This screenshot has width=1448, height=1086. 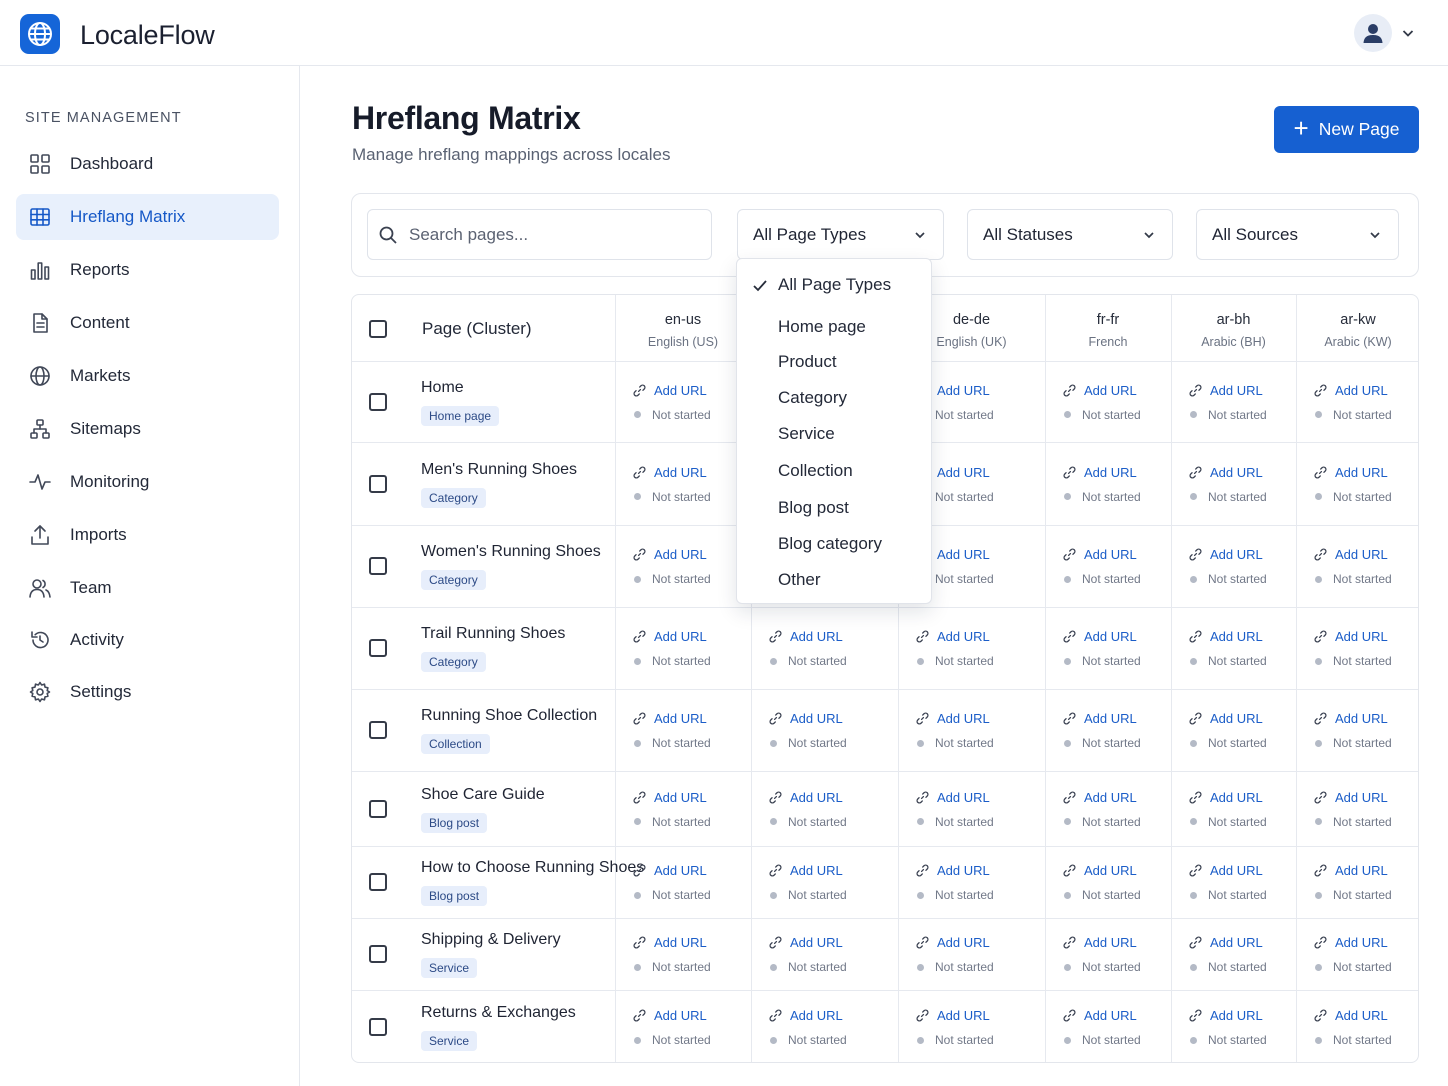 What do you see at coordinates (466, 118) in the screenshot?
I see `page-title: Hreflang Matrix` at bounding box center [466, 118].